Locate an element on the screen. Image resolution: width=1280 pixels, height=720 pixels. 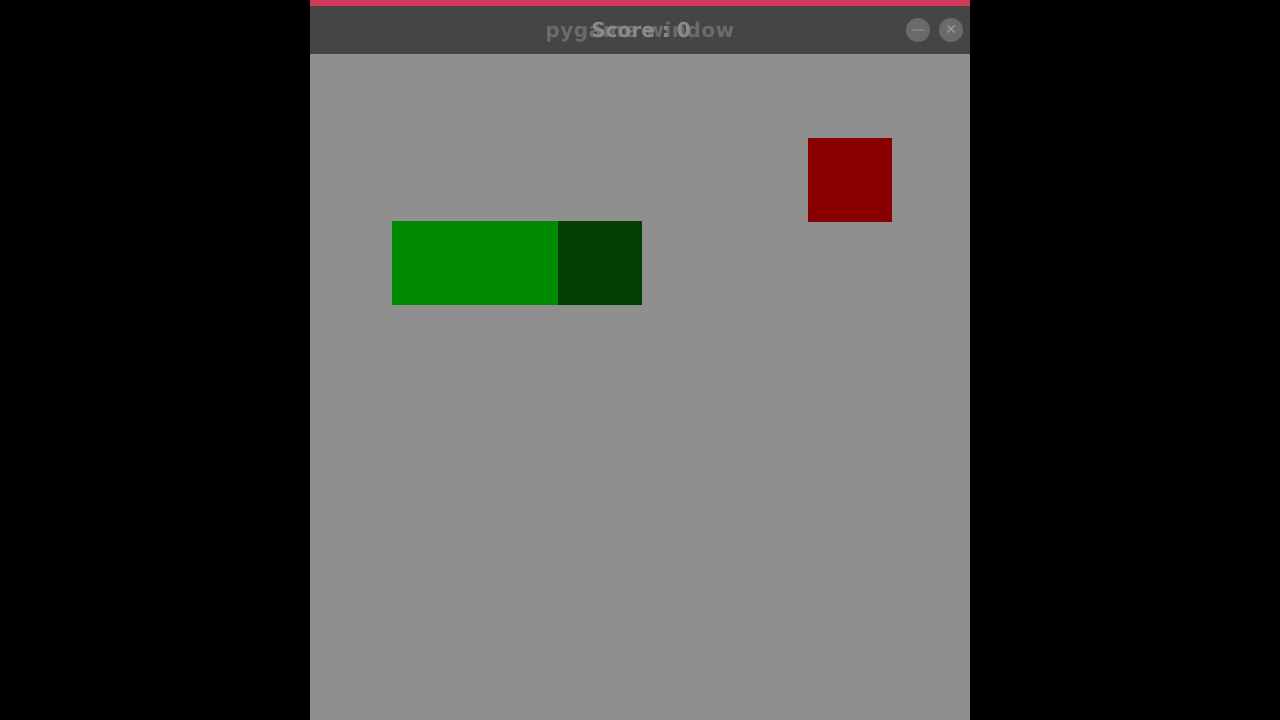
close-icon: ✕ is located at coordinates (951, 30).